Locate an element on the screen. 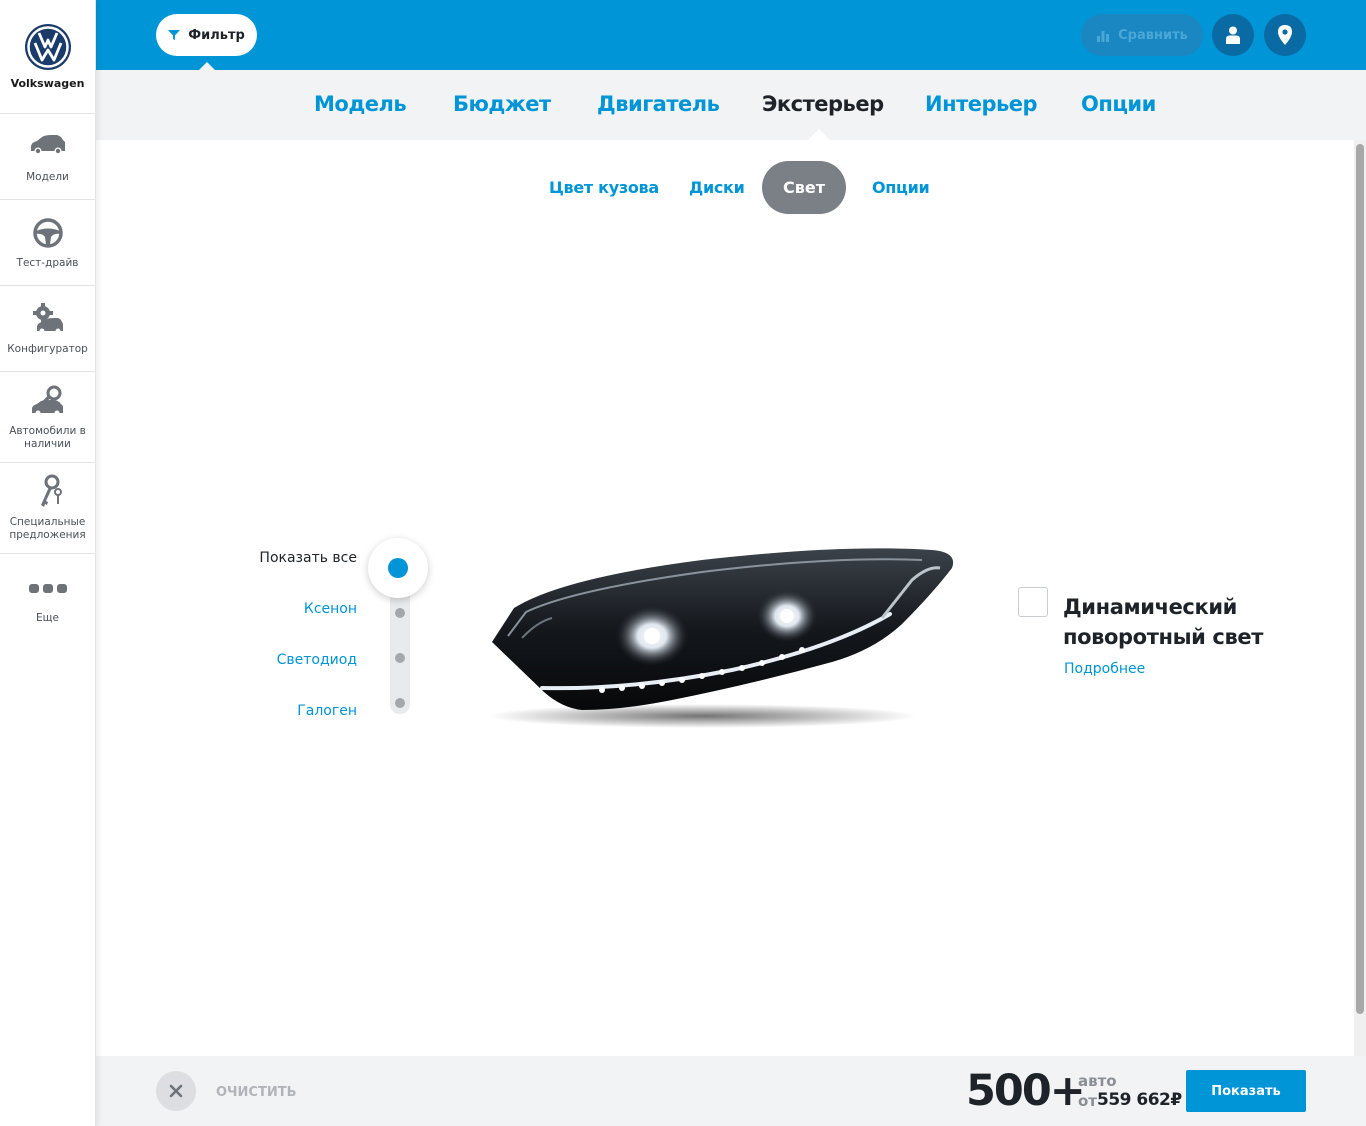 The width and height of the screenshot is (1366, 1126). sidebar-item-in-stock: Автомобили в наличии is located at coordinates (47, 417).